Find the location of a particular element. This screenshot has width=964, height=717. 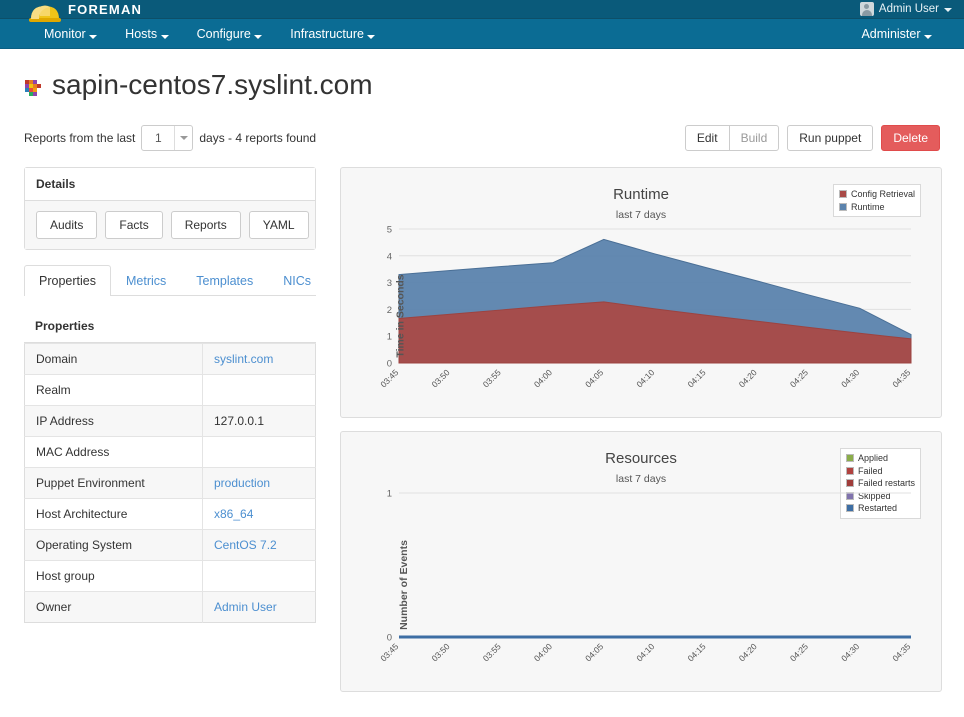

details-heading: Details is located at coordinates (170, 184).